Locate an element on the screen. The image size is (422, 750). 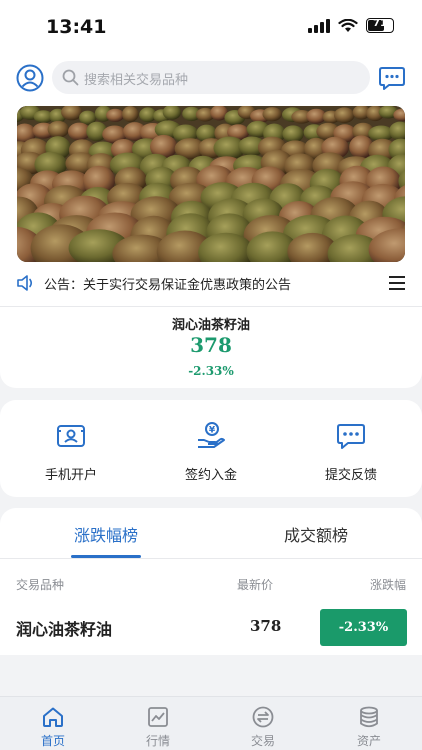
status-icons: 71 is located at coordinates (351, 25).